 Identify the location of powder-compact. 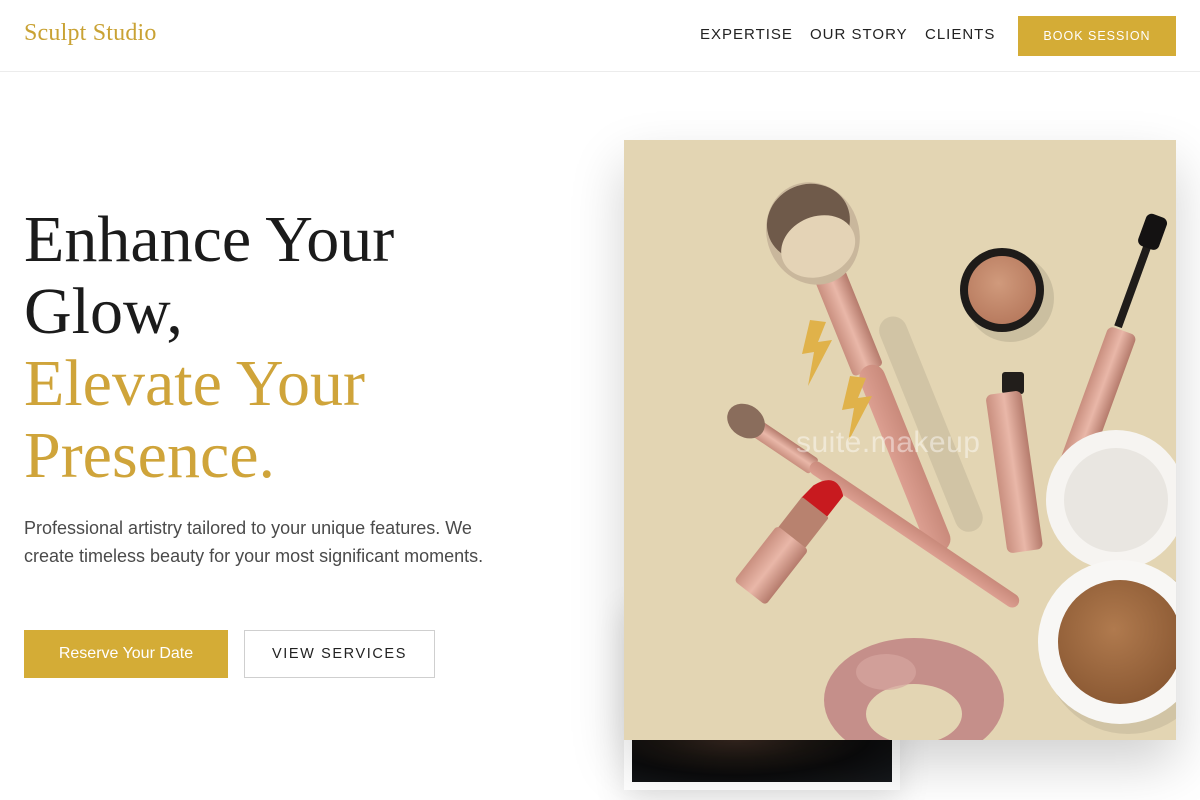
(1107, 582).